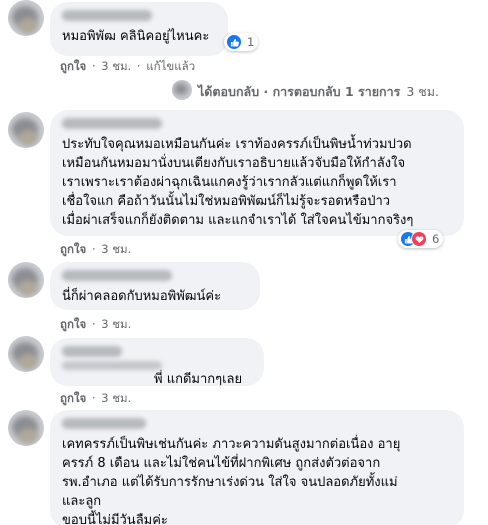 The width and height of the screenshot is (488, 525). I want to click on reply-avatar, so click(182, 90).